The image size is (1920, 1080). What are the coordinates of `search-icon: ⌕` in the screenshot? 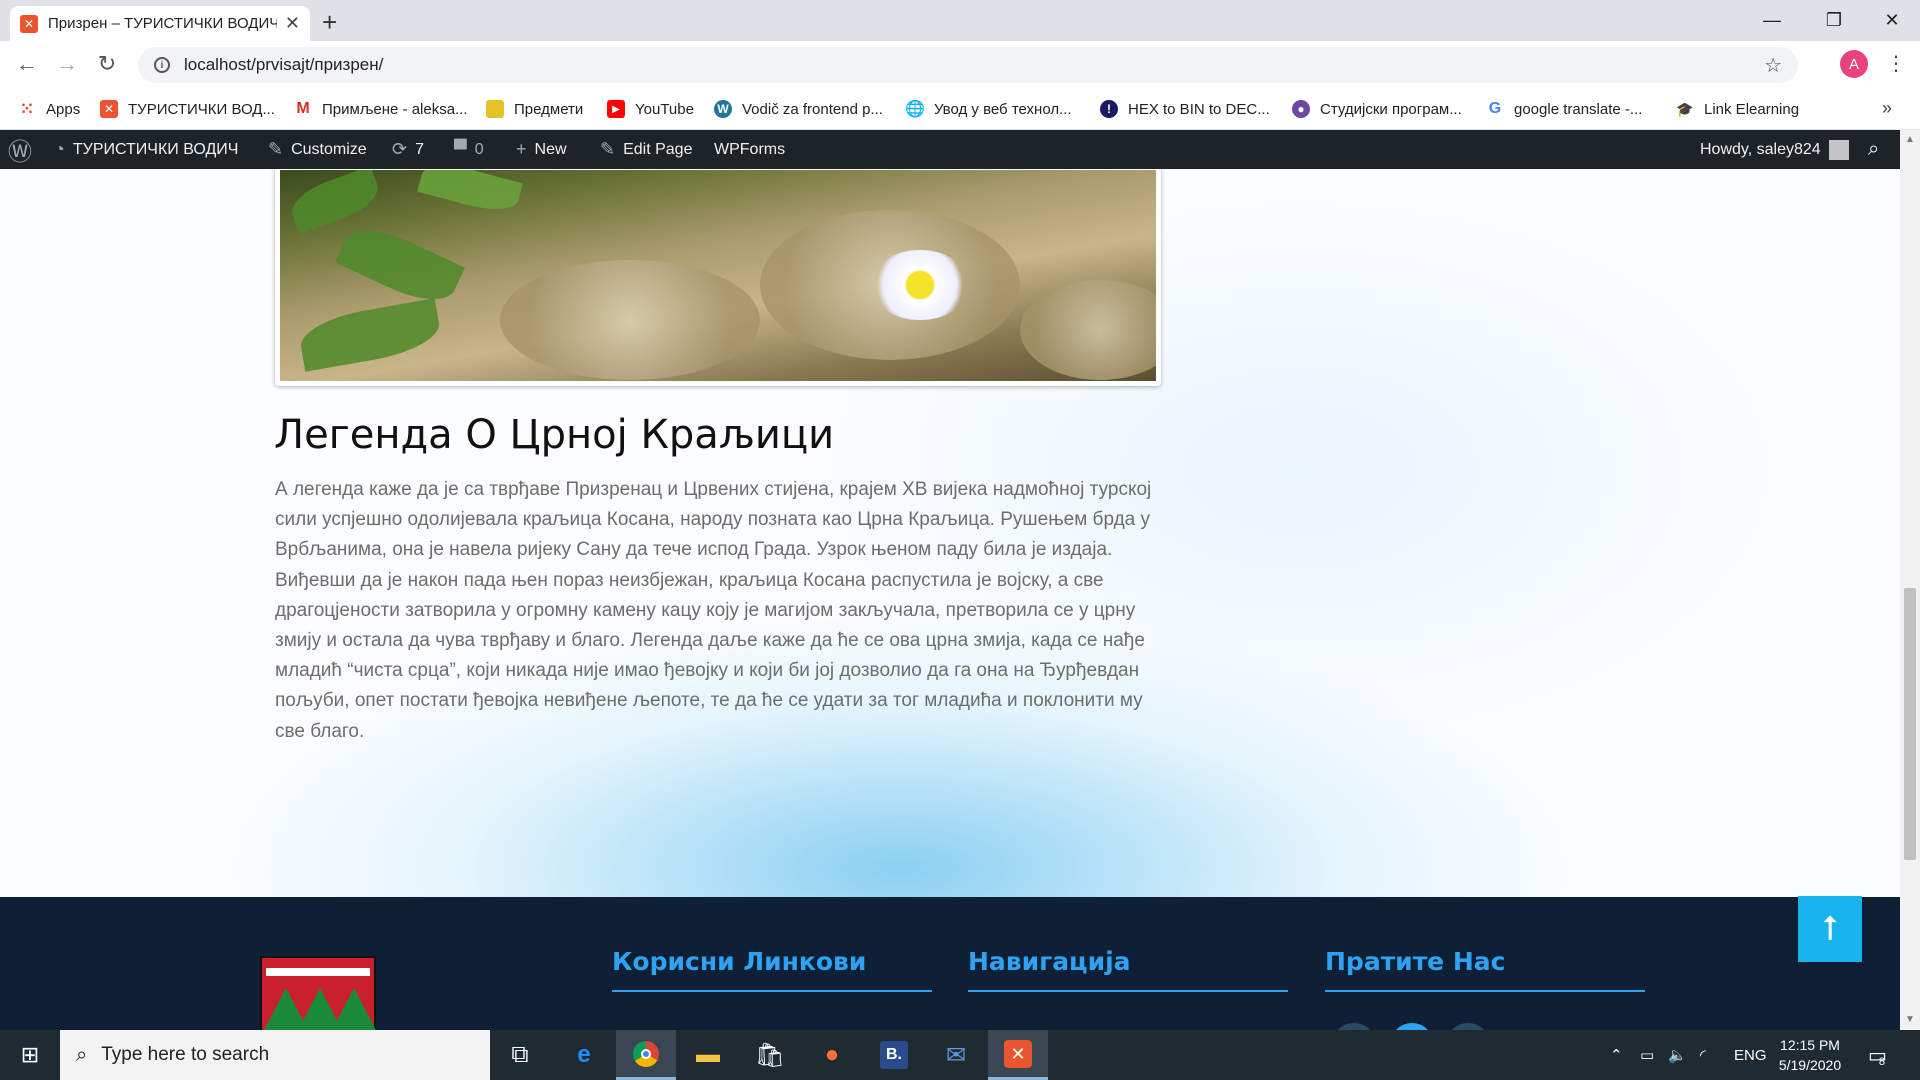 It's located at (82, 1054).